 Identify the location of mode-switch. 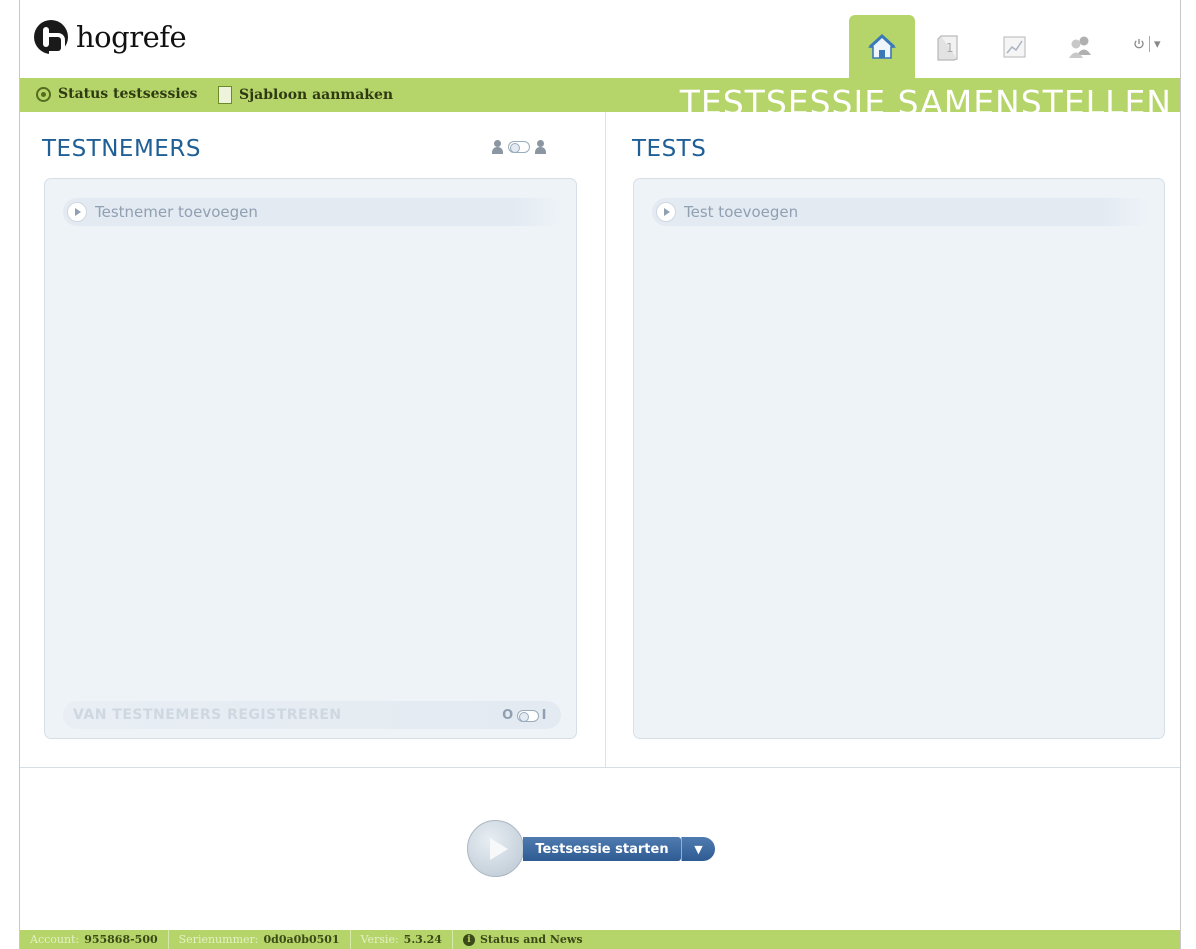
(519, 147).